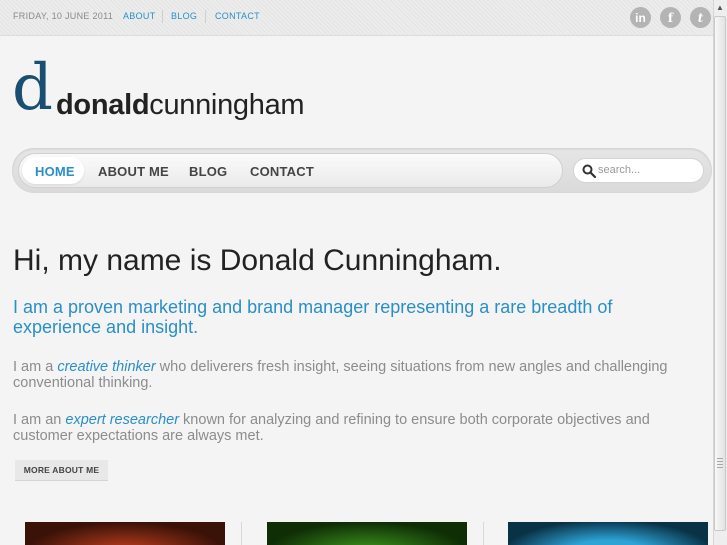 Image resolution: width=727 pixels, height=545 pixels. I want to click on search-icon, so click(589, 171).